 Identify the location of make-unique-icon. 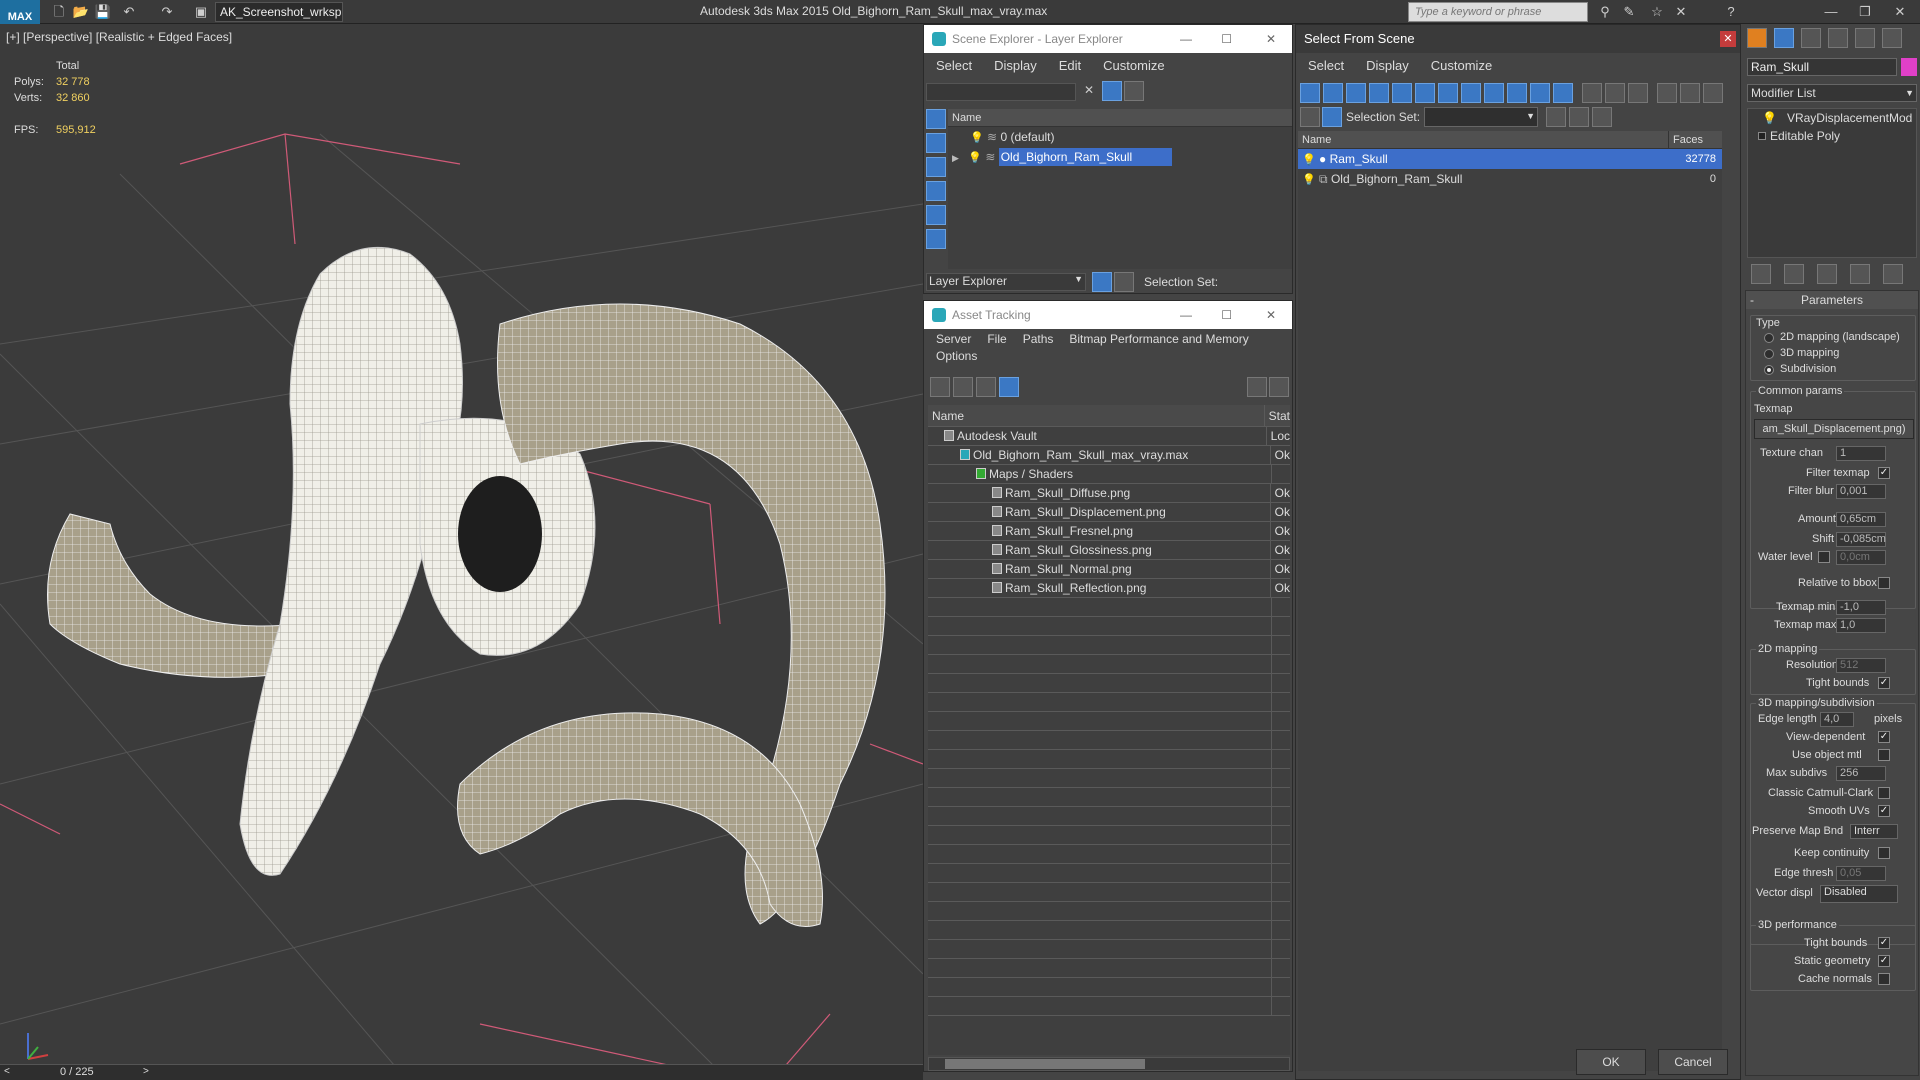
(1827, 274).